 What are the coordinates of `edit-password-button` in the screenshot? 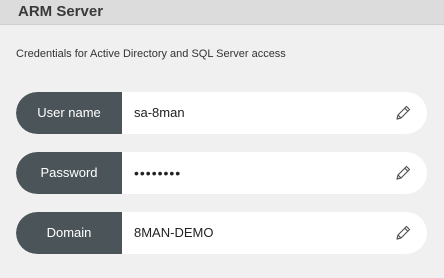 It's located at (403, 173).